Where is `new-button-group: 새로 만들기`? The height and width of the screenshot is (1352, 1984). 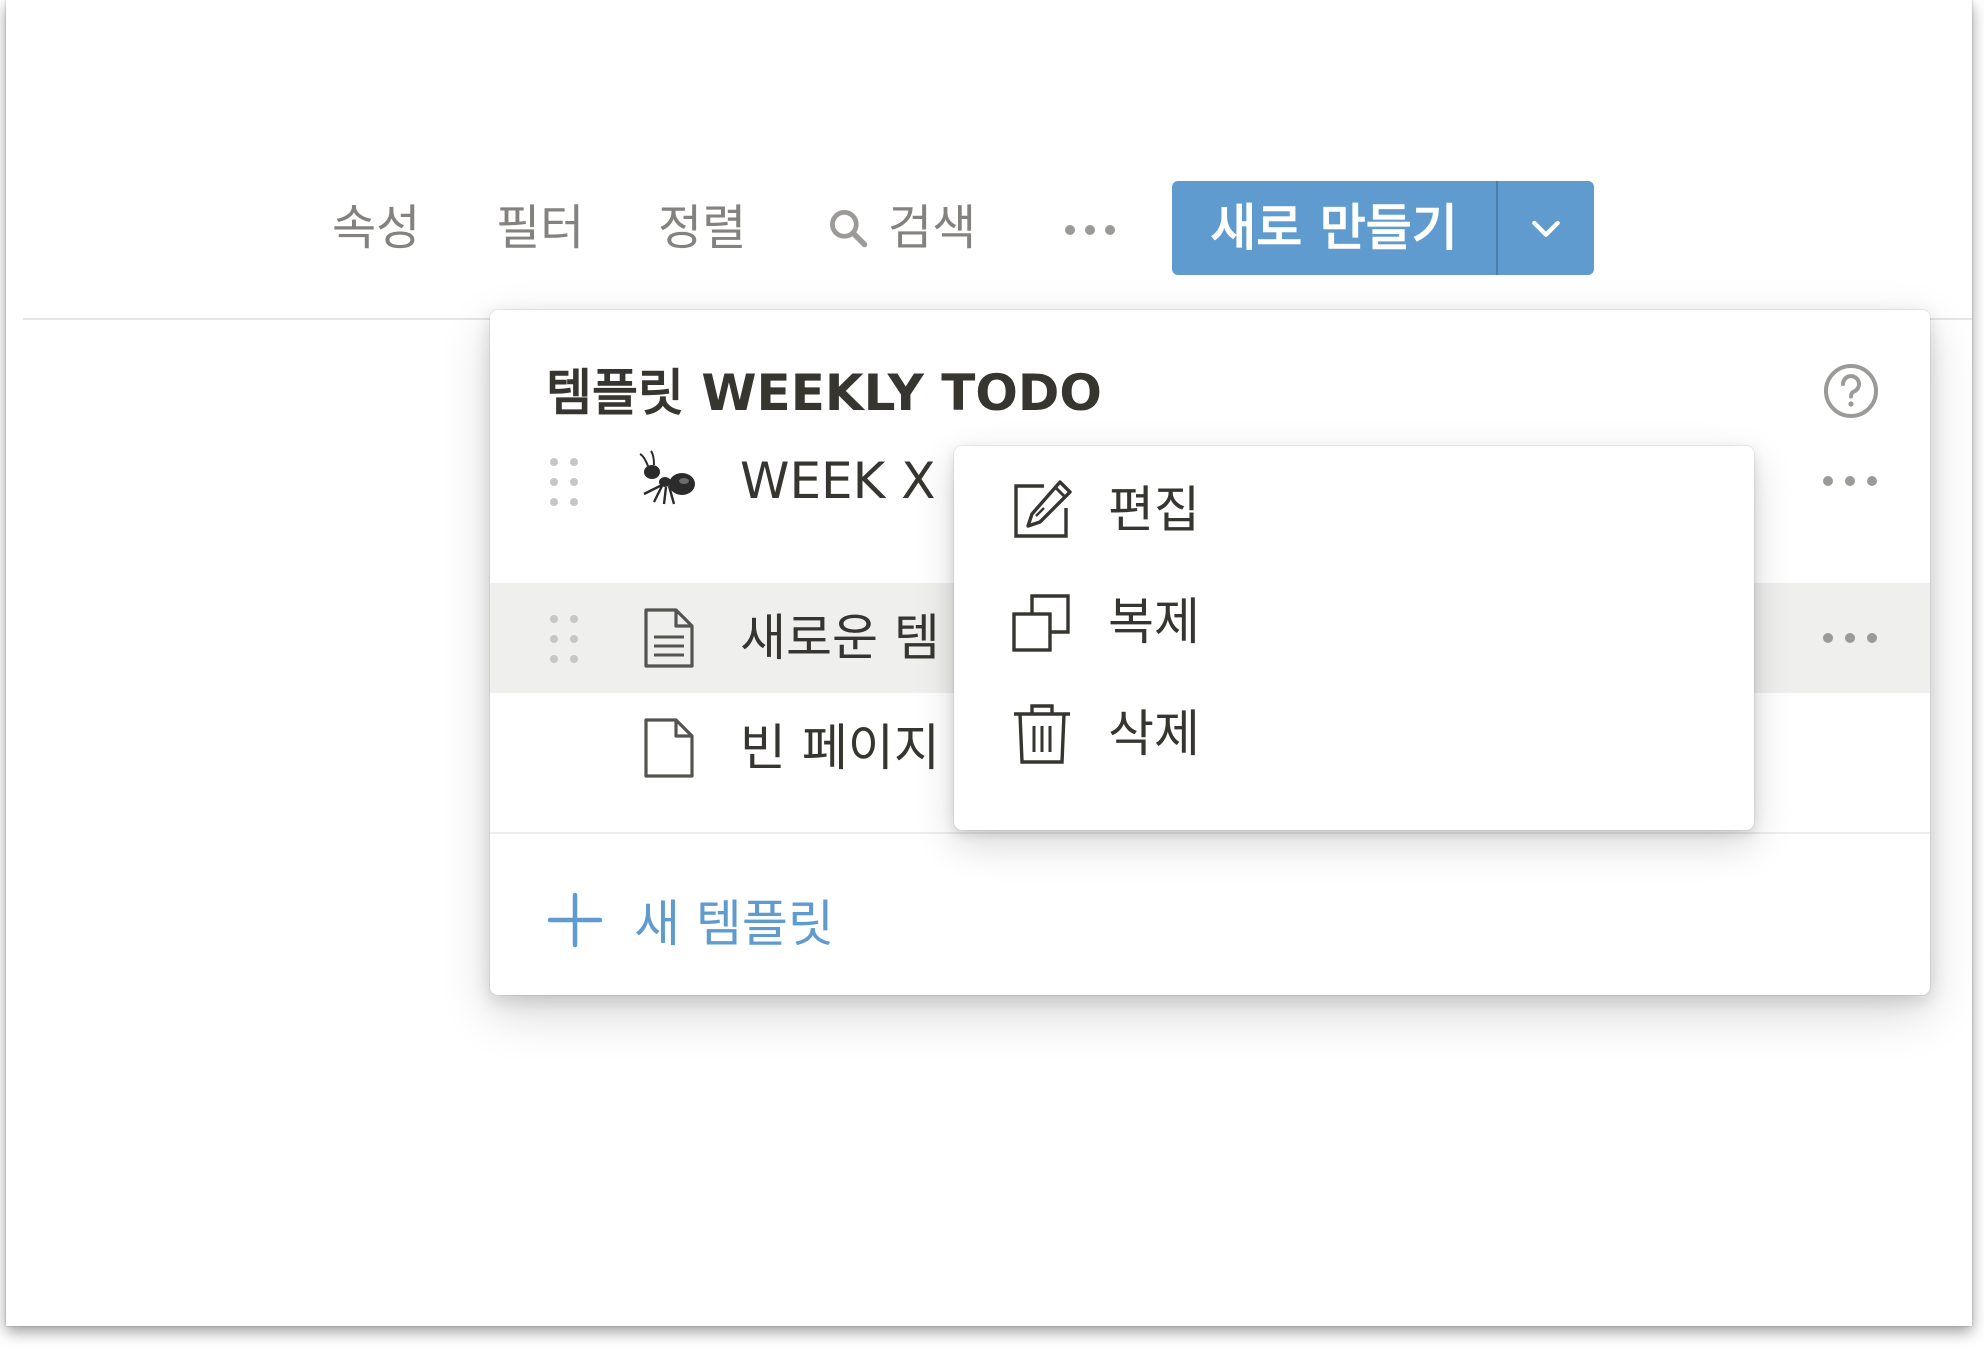 new-button-group: 새로 만들기 is located at coordinates (1383, 228).